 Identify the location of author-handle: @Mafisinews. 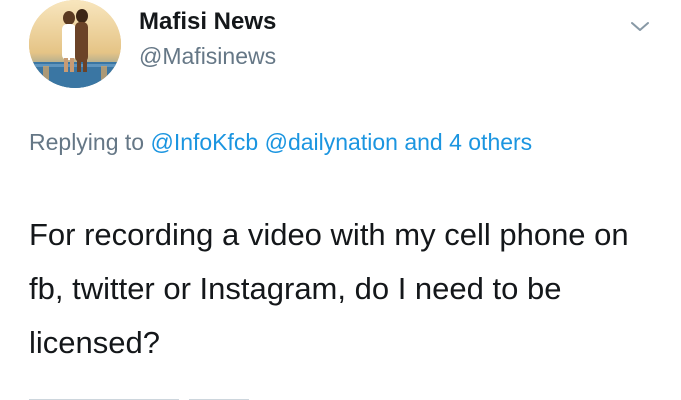
(207, 56).